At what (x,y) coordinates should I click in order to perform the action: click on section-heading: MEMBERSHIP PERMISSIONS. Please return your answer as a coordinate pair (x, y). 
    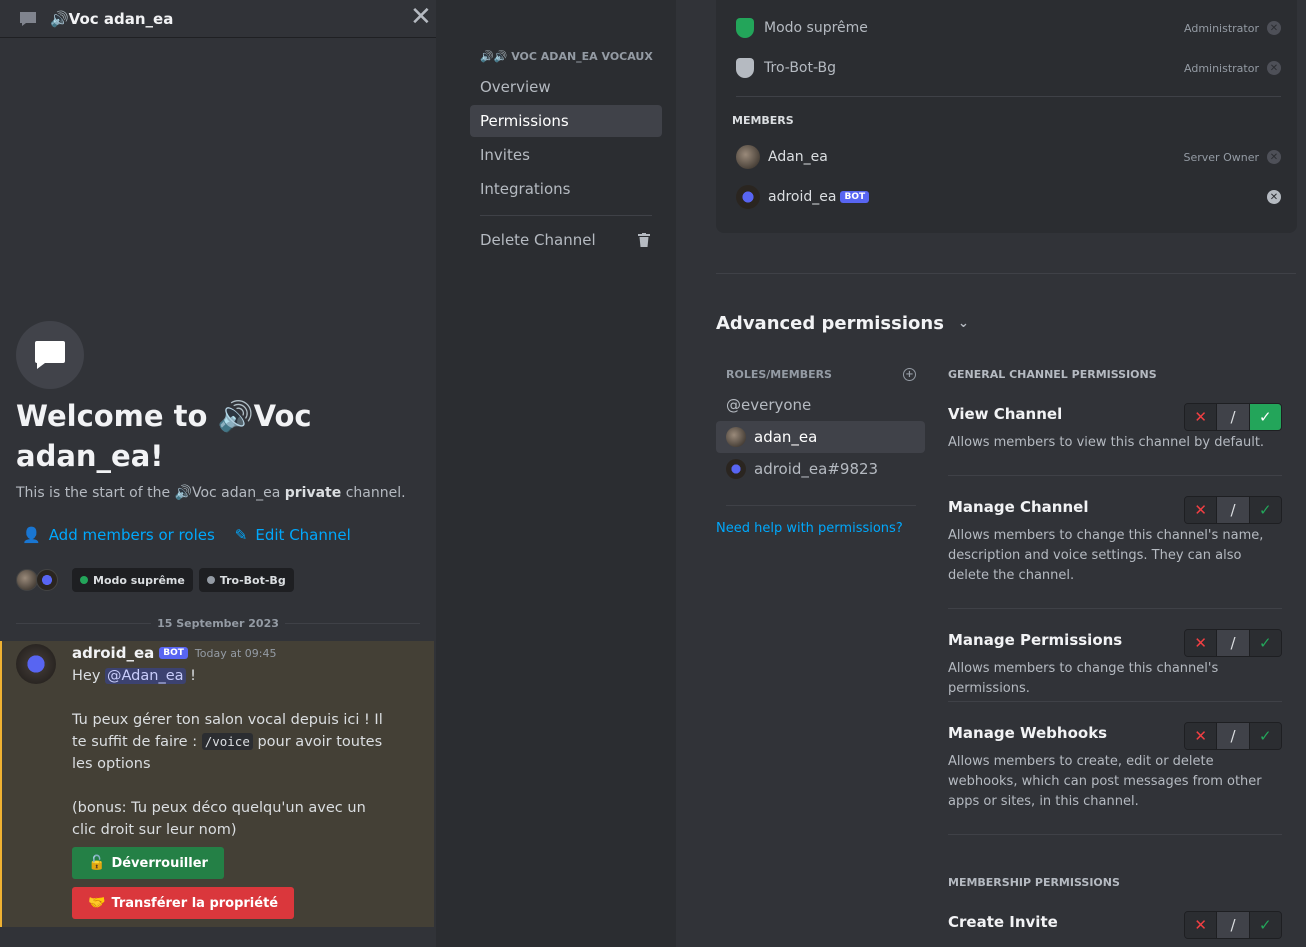
    Looking at the image, I should click on (1034, 882).